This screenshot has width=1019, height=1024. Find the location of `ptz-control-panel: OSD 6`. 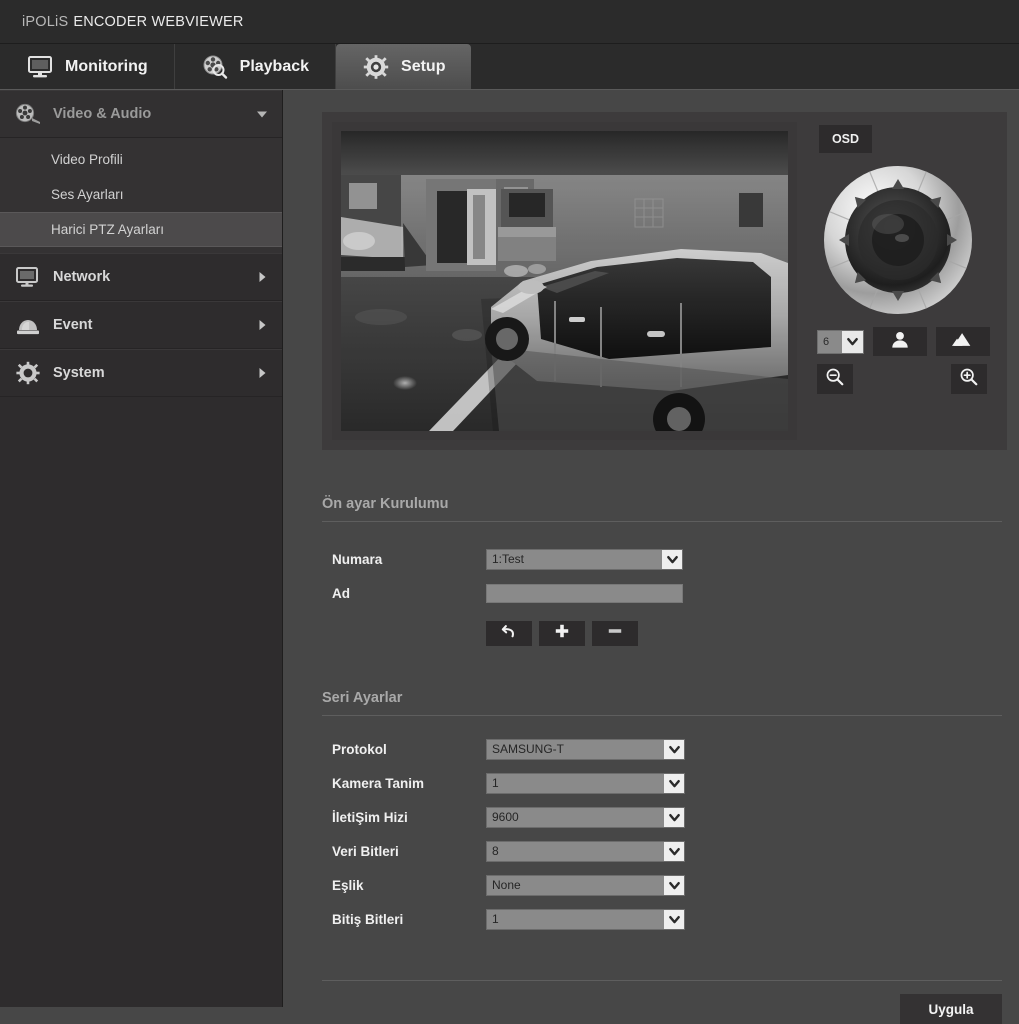

ptz-control-panel: OSD 6 is located at coordinates (904, 281).